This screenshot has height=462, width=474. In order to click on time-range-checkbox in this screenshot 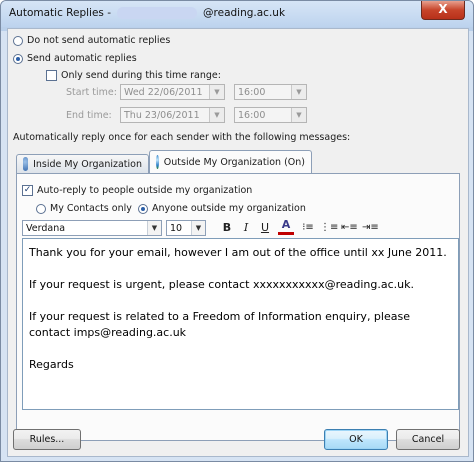, I will do `click(51, 75)`.